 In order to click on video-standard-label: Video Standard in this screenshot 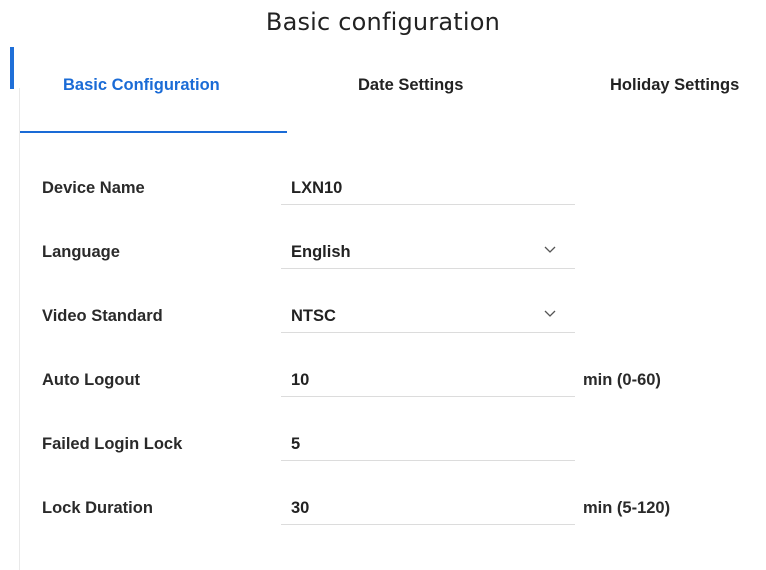, I will do `click(102, 316)`.